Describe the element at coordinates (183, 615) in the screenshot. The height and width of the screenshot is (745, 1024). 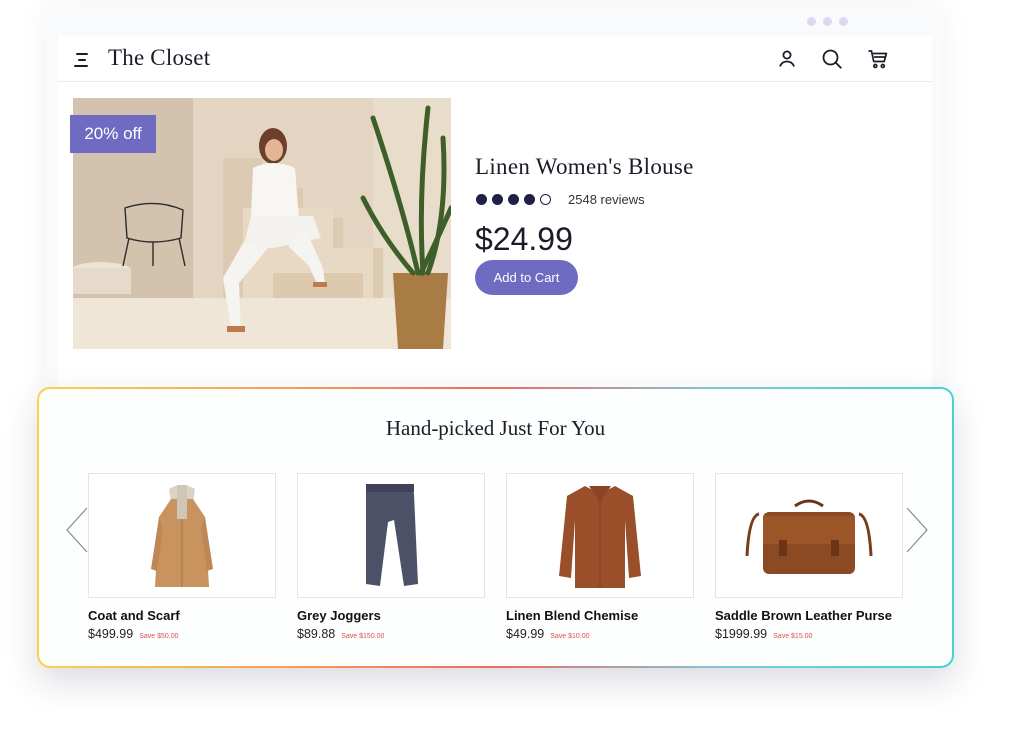
I see `product-name: Coat and Scarf` at that location.